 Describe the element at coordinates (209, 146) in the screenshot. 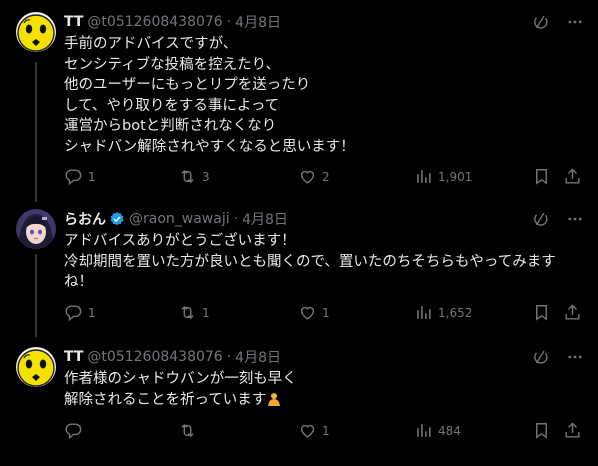

I see `text-line: シャドバン解除されやすくなると思います！` at that location.